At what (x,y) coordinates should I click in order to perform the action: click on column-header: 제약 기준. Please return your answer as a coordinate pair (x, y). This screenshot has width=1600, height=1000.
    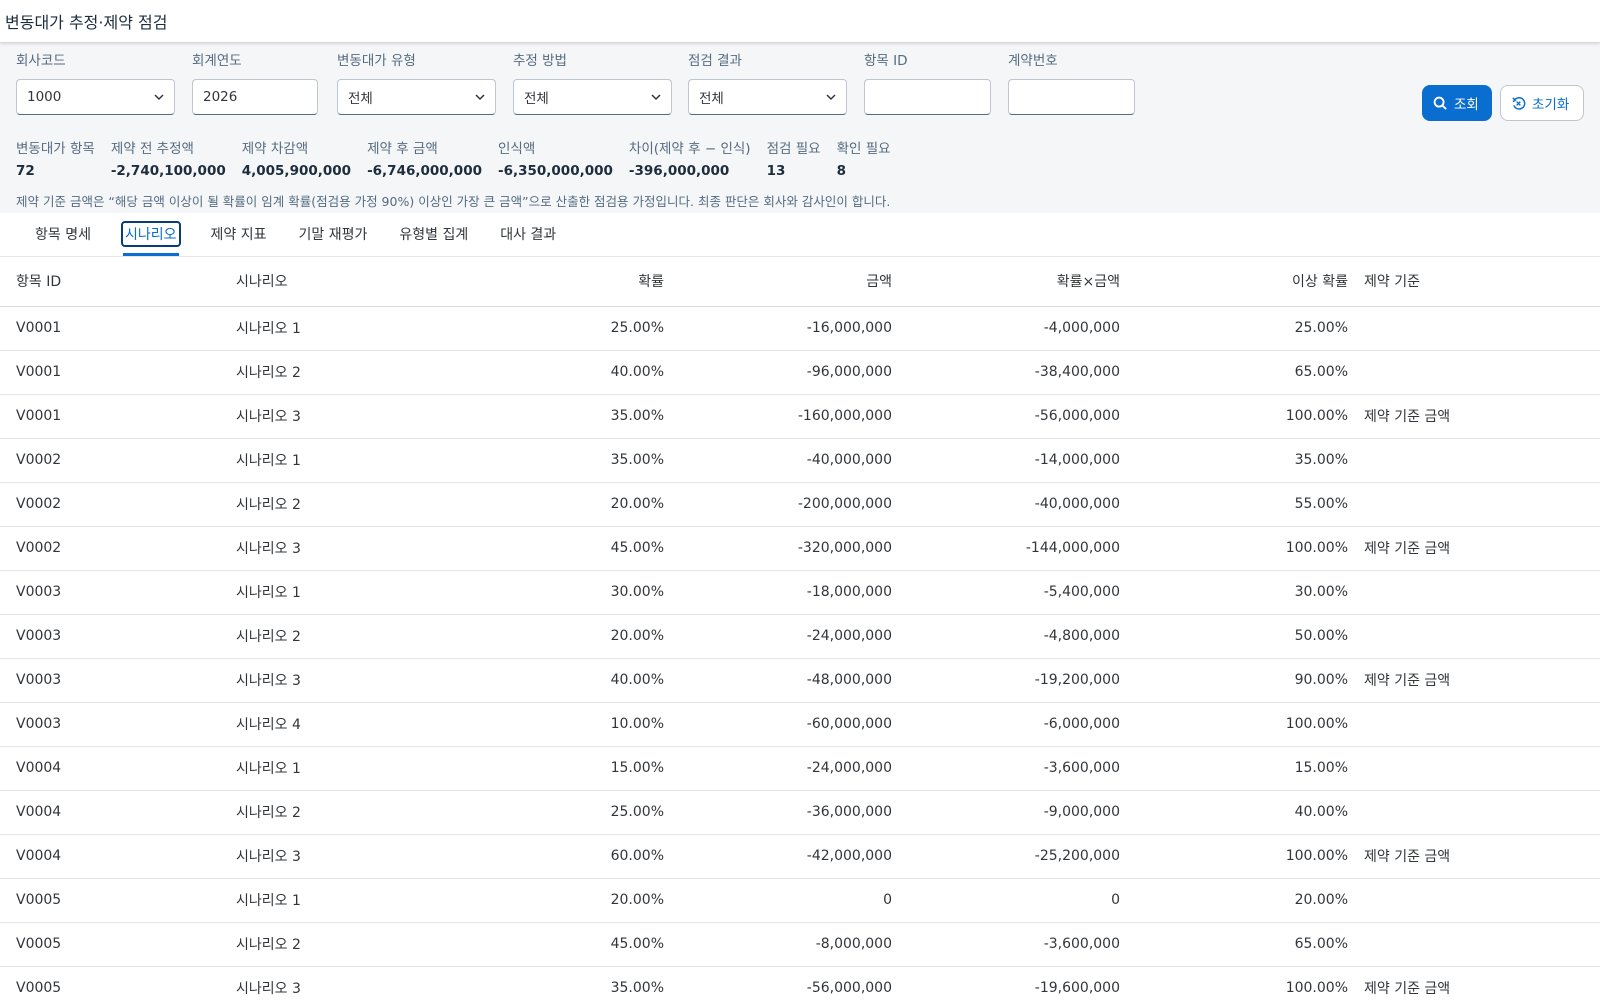
    Looking at the image, I should click on (1482, 282).